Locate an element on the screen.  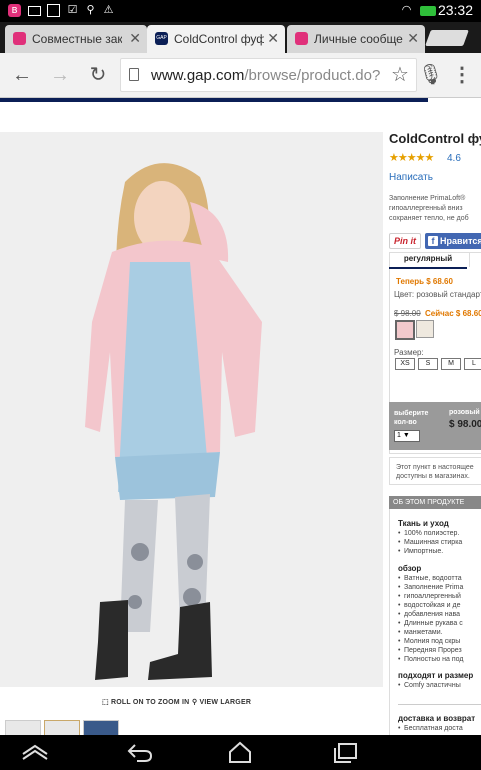
overview-title: обзор is located at coordinates (410, 568).